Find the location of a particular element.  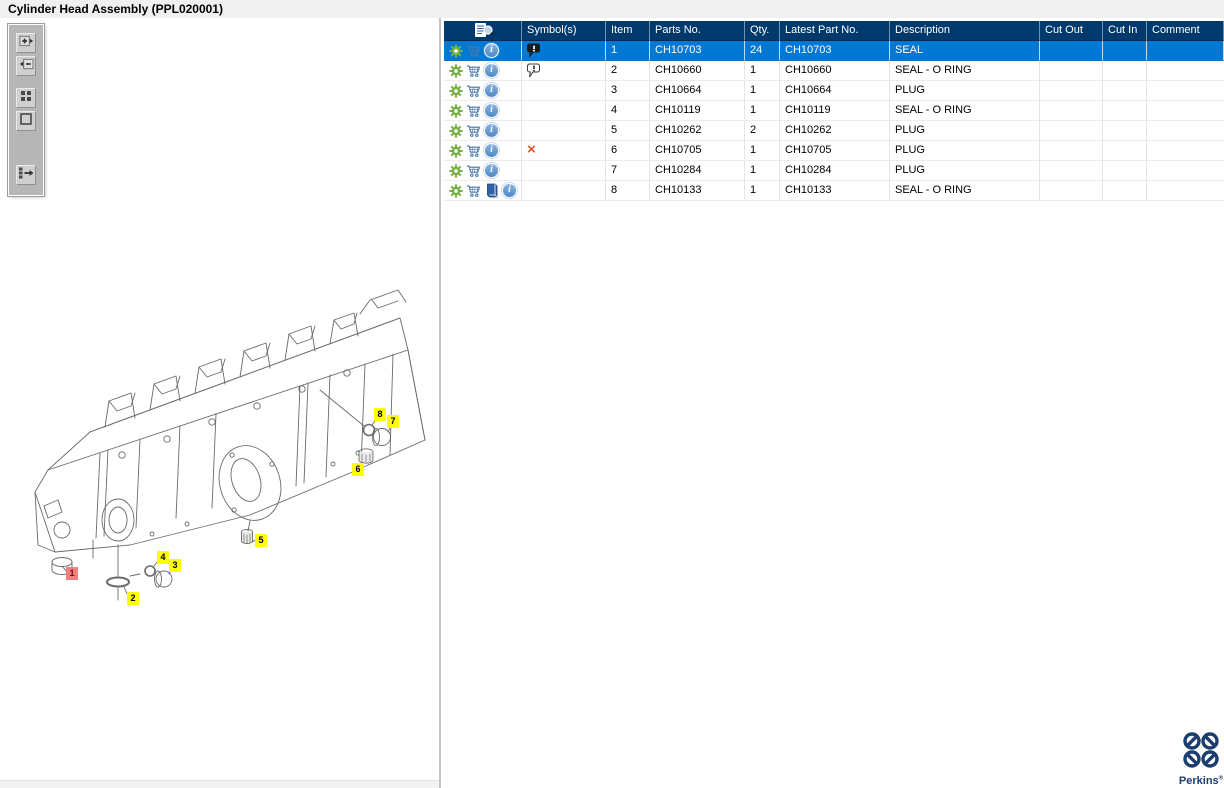

column-header-parts-no: Parts No. is located at coordinates (697, 31).